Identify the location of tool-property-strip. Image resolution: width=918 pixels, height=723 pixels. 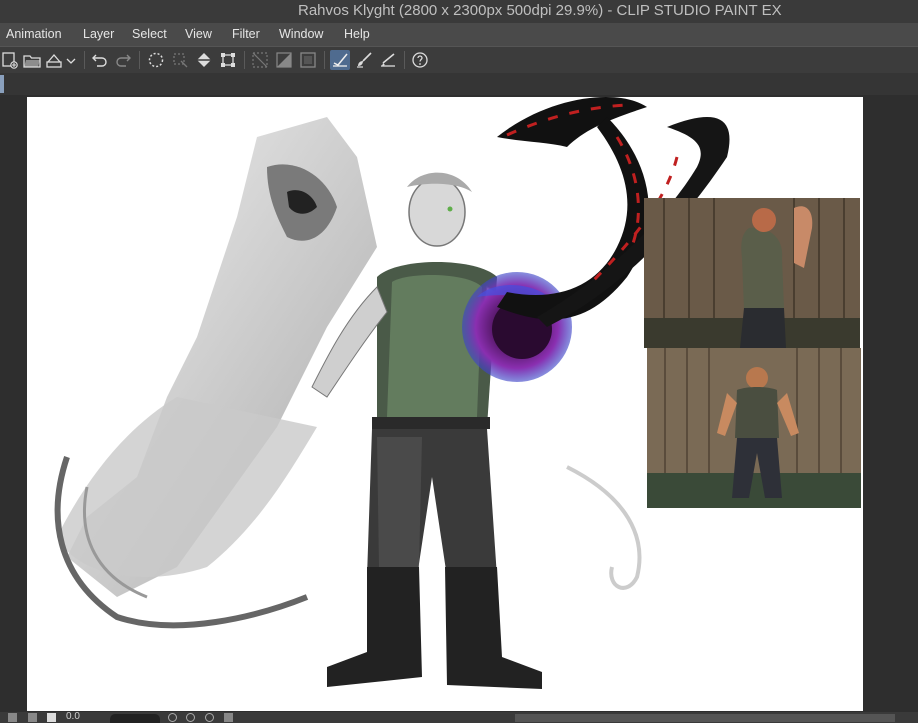
(459, 84).